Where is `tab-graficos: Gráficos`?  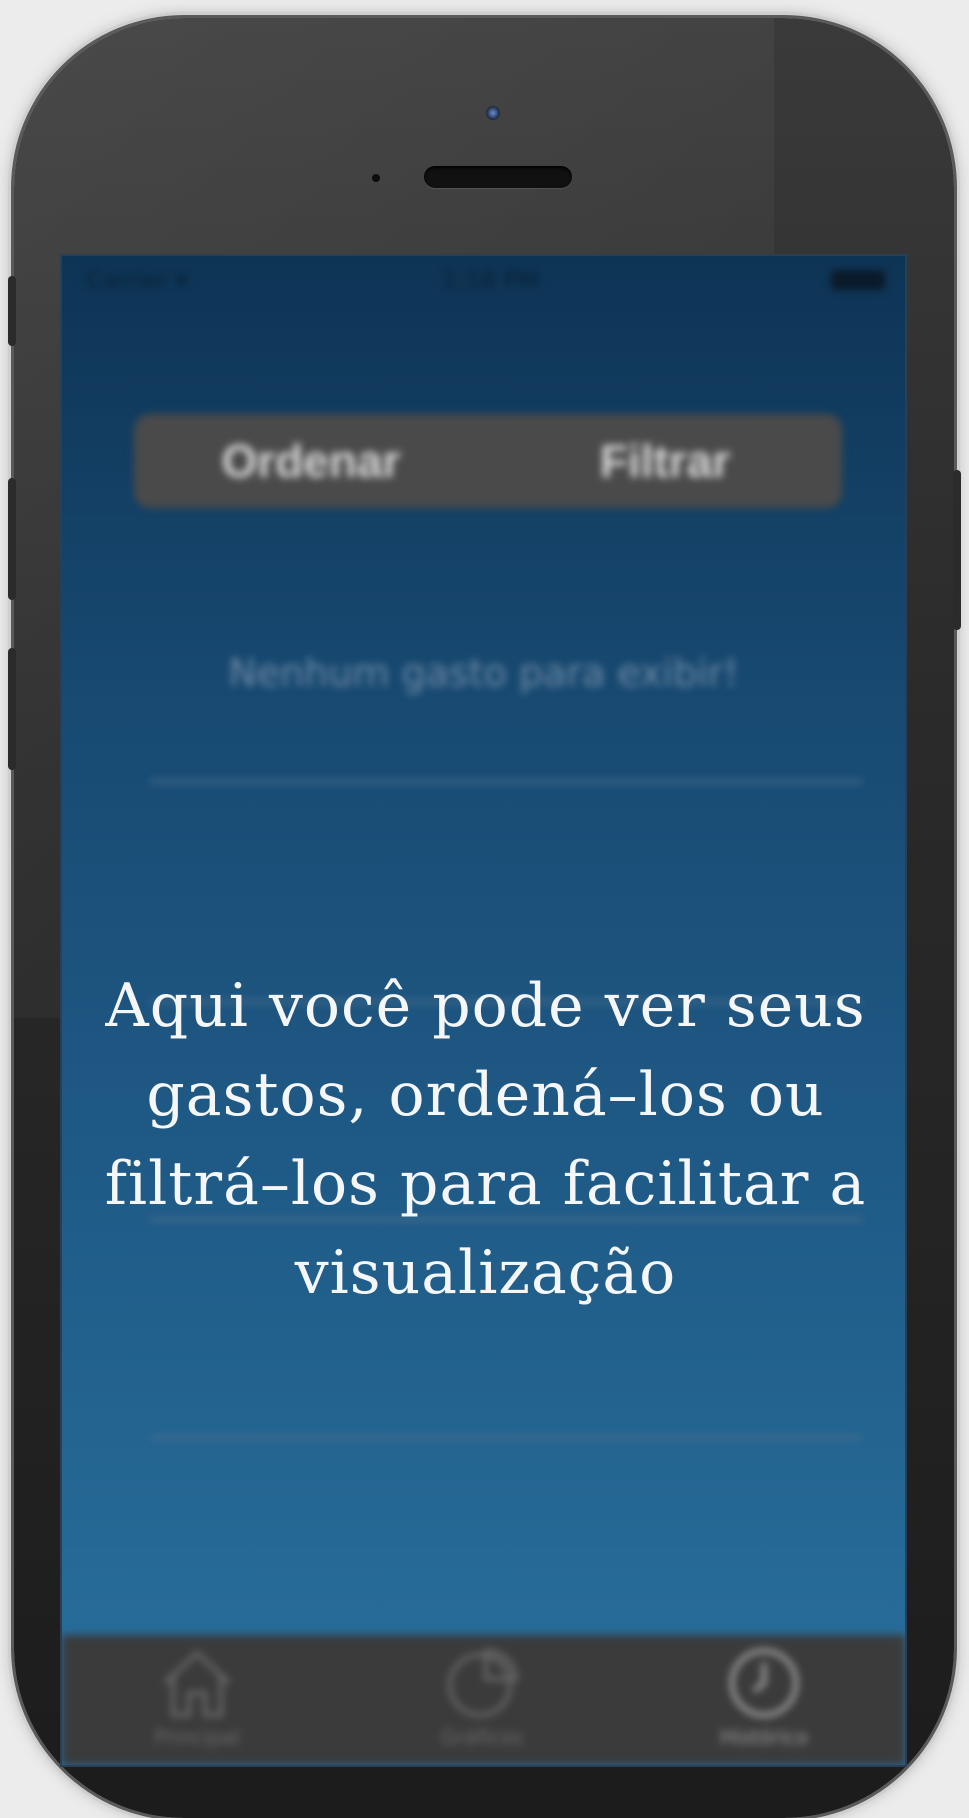
tab-graficos: Gráficos is located at coordinates (482, 1697).